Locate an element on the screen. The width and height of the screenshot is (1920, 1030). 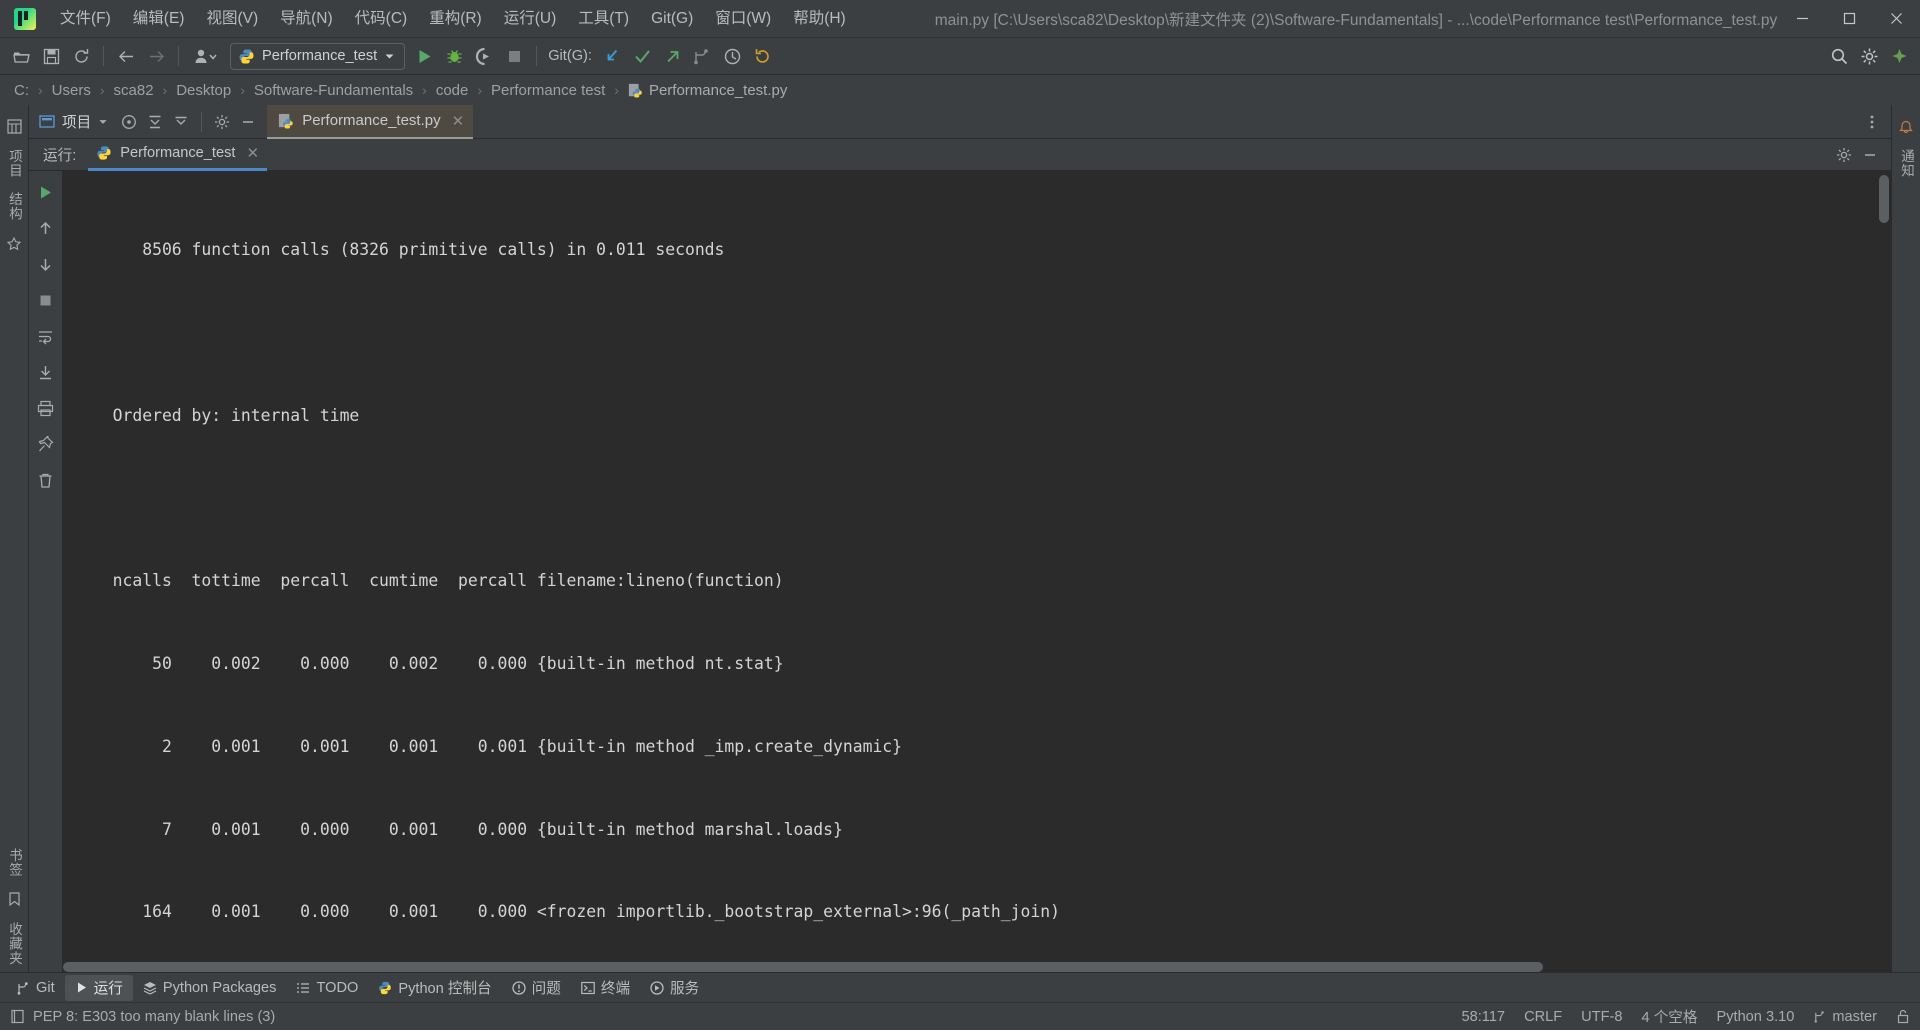
down-the-stack-icon is located at coordinates (46, 264).